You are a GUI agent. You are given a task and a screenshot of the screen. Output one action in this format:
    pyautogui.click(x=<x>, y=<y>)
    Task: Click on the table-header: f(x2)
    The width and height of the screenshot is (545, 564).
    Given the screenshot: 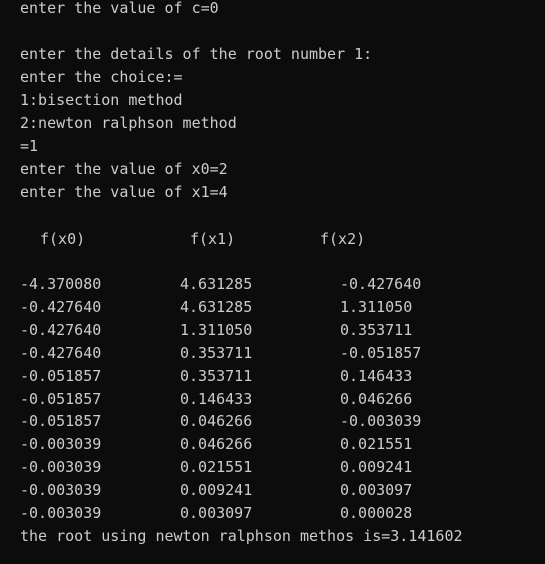 What is the action you would take?
    pyautogui.click(x=343, y=239)
    